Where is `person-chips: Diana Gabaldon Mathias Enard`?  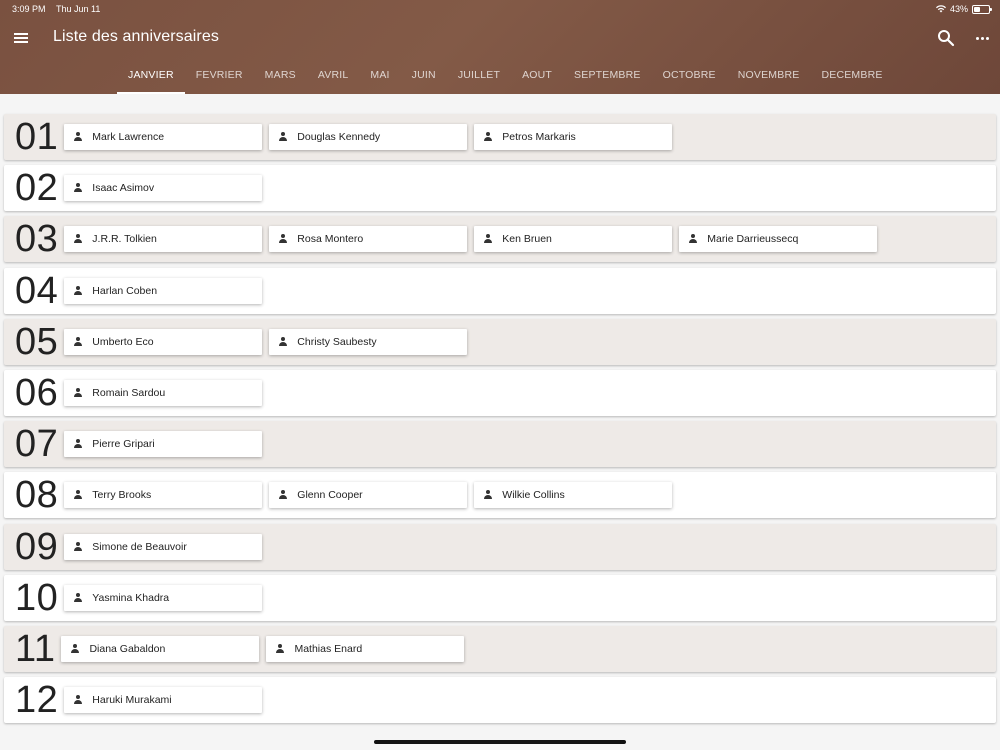
person-chips: Diana Gabaldon Mathias Enard is located at coordinates (263, 648).